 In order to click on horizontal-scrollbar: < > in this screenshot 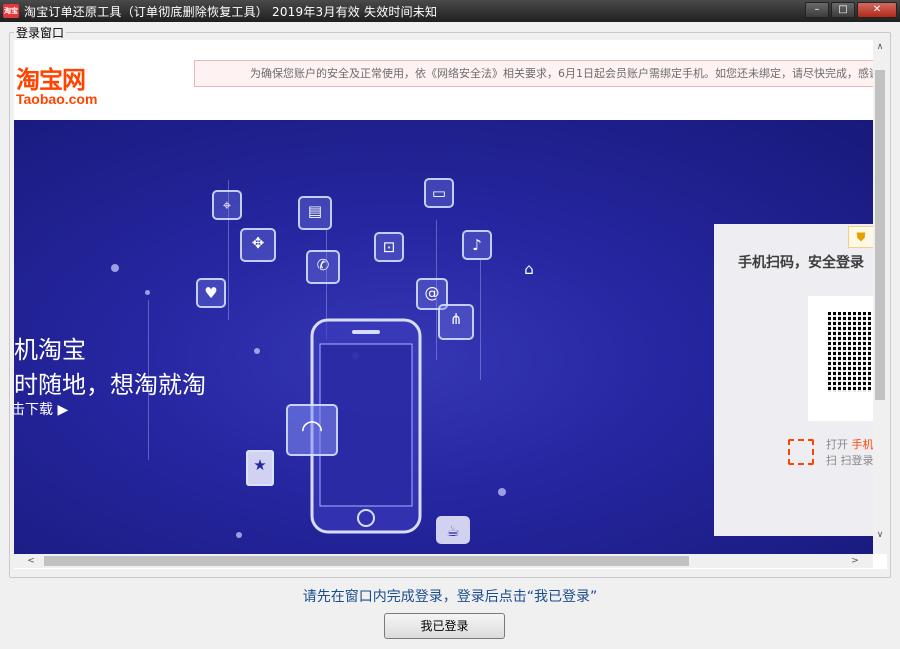, I will do `click(443, 561)`.